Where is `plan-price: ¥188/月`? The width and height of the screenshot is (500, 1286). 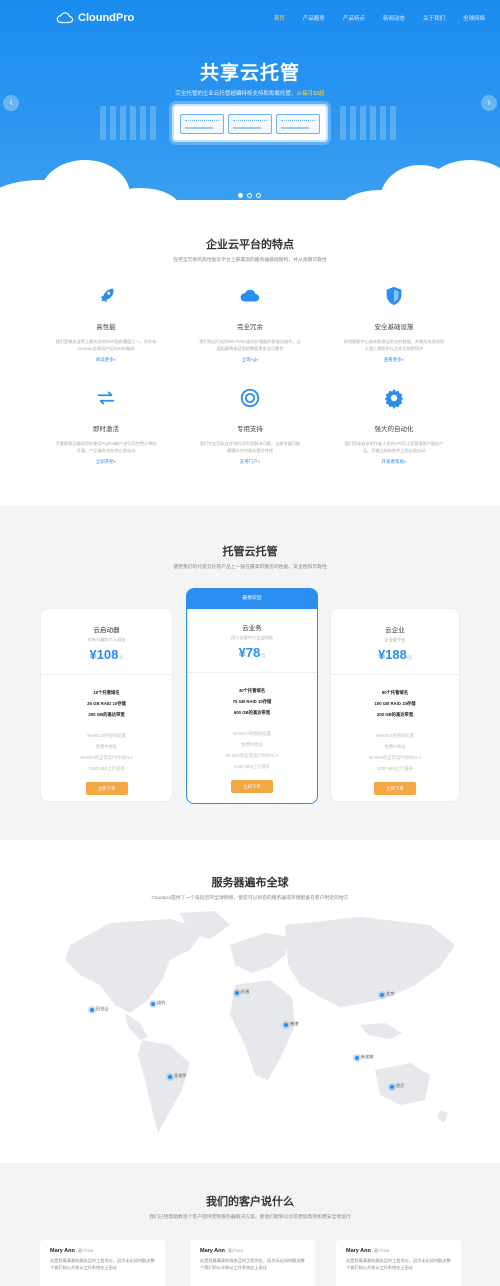
plan-price: ¥188/月 is located at coordinates (395, 654).